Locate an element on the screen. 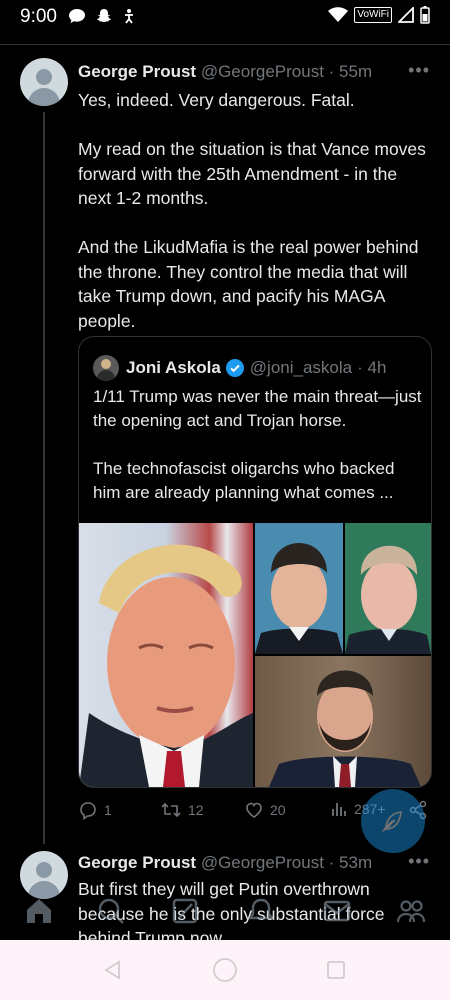 The image size is (450, 1000). verified-badge-icon is located at coordinates (234, 368).